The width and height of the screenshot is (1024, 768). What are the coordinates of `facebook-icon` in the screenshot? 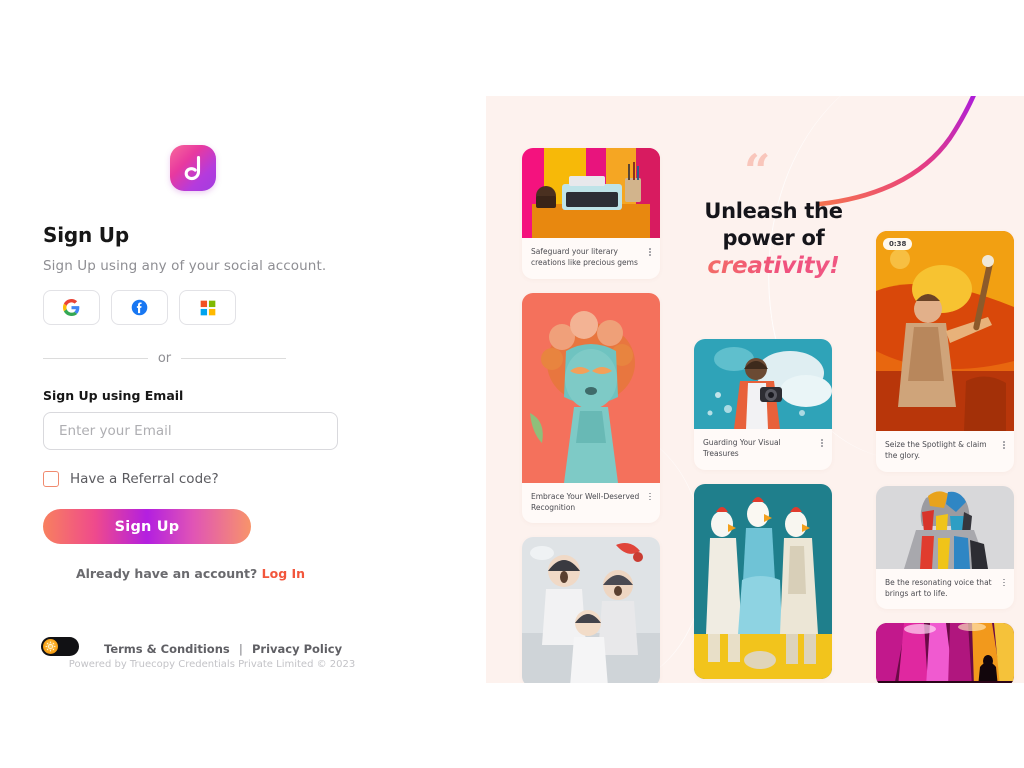 It's located at (139, 307).